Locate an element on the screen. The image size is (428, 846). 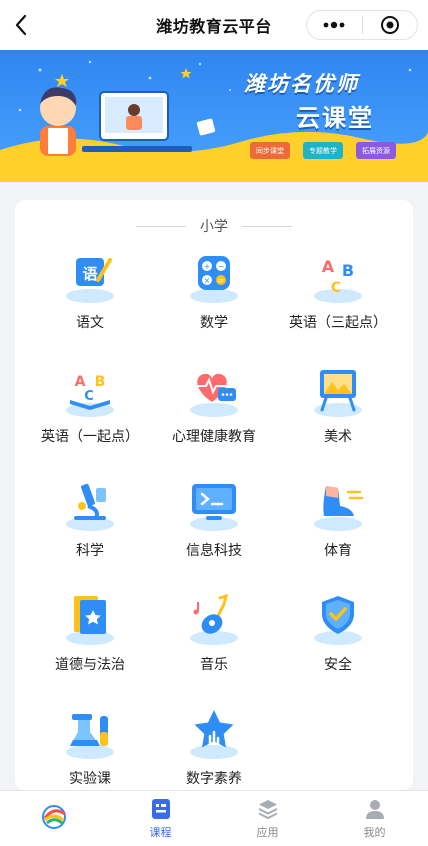
running-shoe-icon is located at coordinates (339, 508).